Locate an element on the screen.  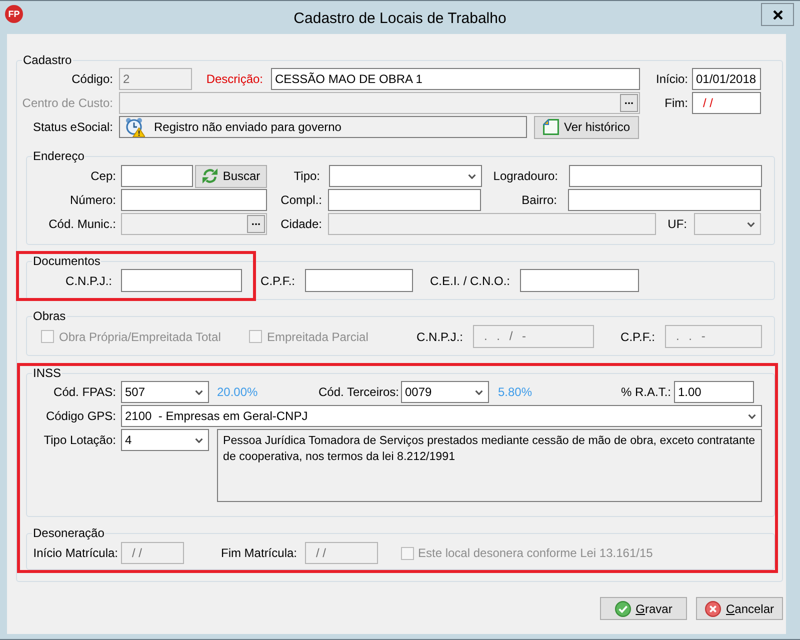
field-label: Cód. FPAS: is located at coordinates (84, 392).